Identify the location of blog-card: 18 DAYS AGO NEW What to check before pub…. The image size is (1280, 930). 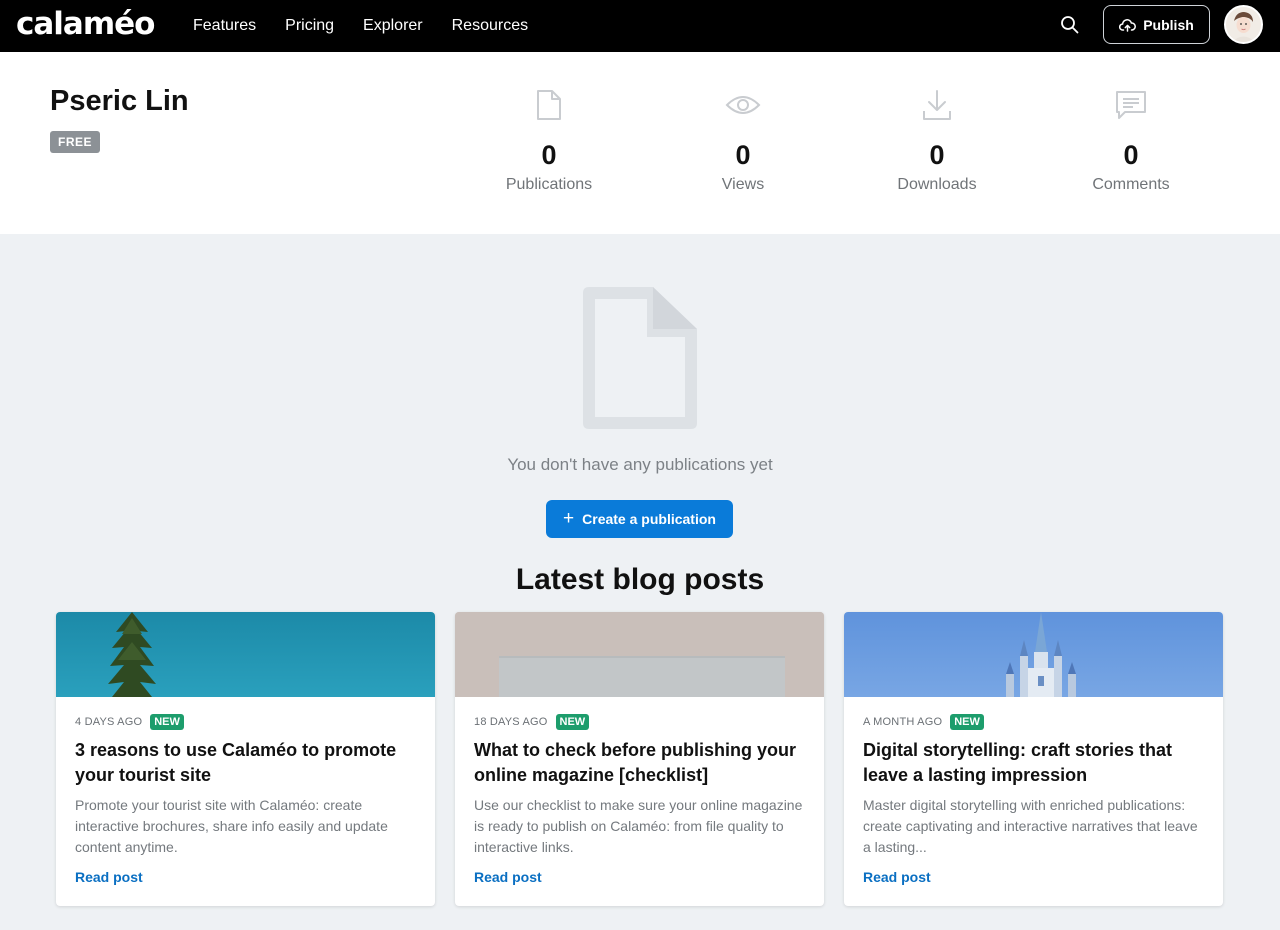
(639, 759).